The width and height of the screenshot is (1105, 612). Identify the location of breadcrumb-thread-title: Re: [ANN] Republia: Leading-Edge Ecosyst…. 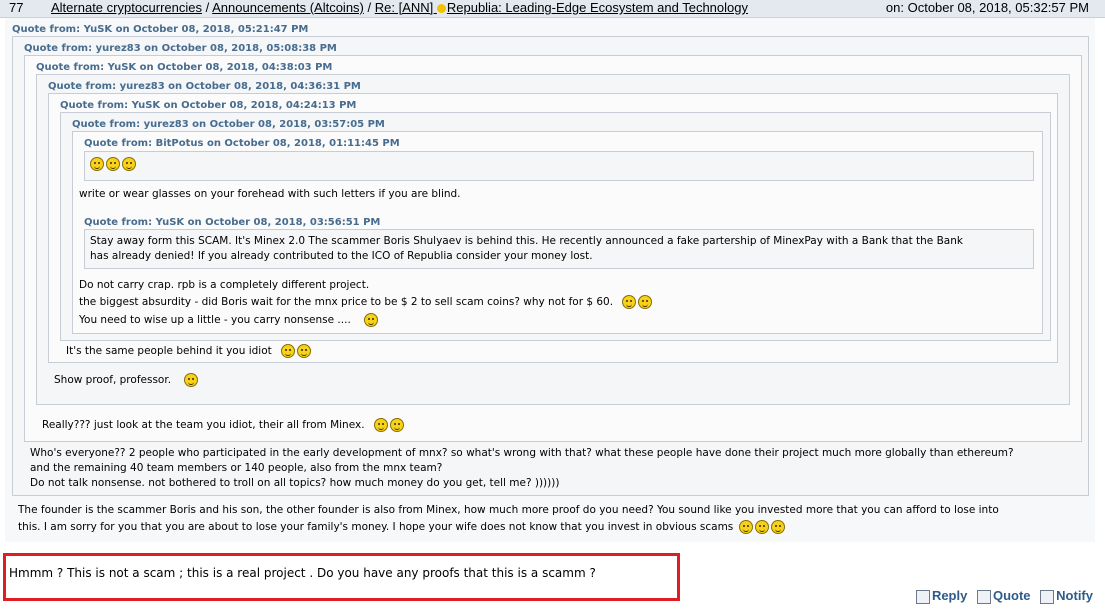
(561, 7).